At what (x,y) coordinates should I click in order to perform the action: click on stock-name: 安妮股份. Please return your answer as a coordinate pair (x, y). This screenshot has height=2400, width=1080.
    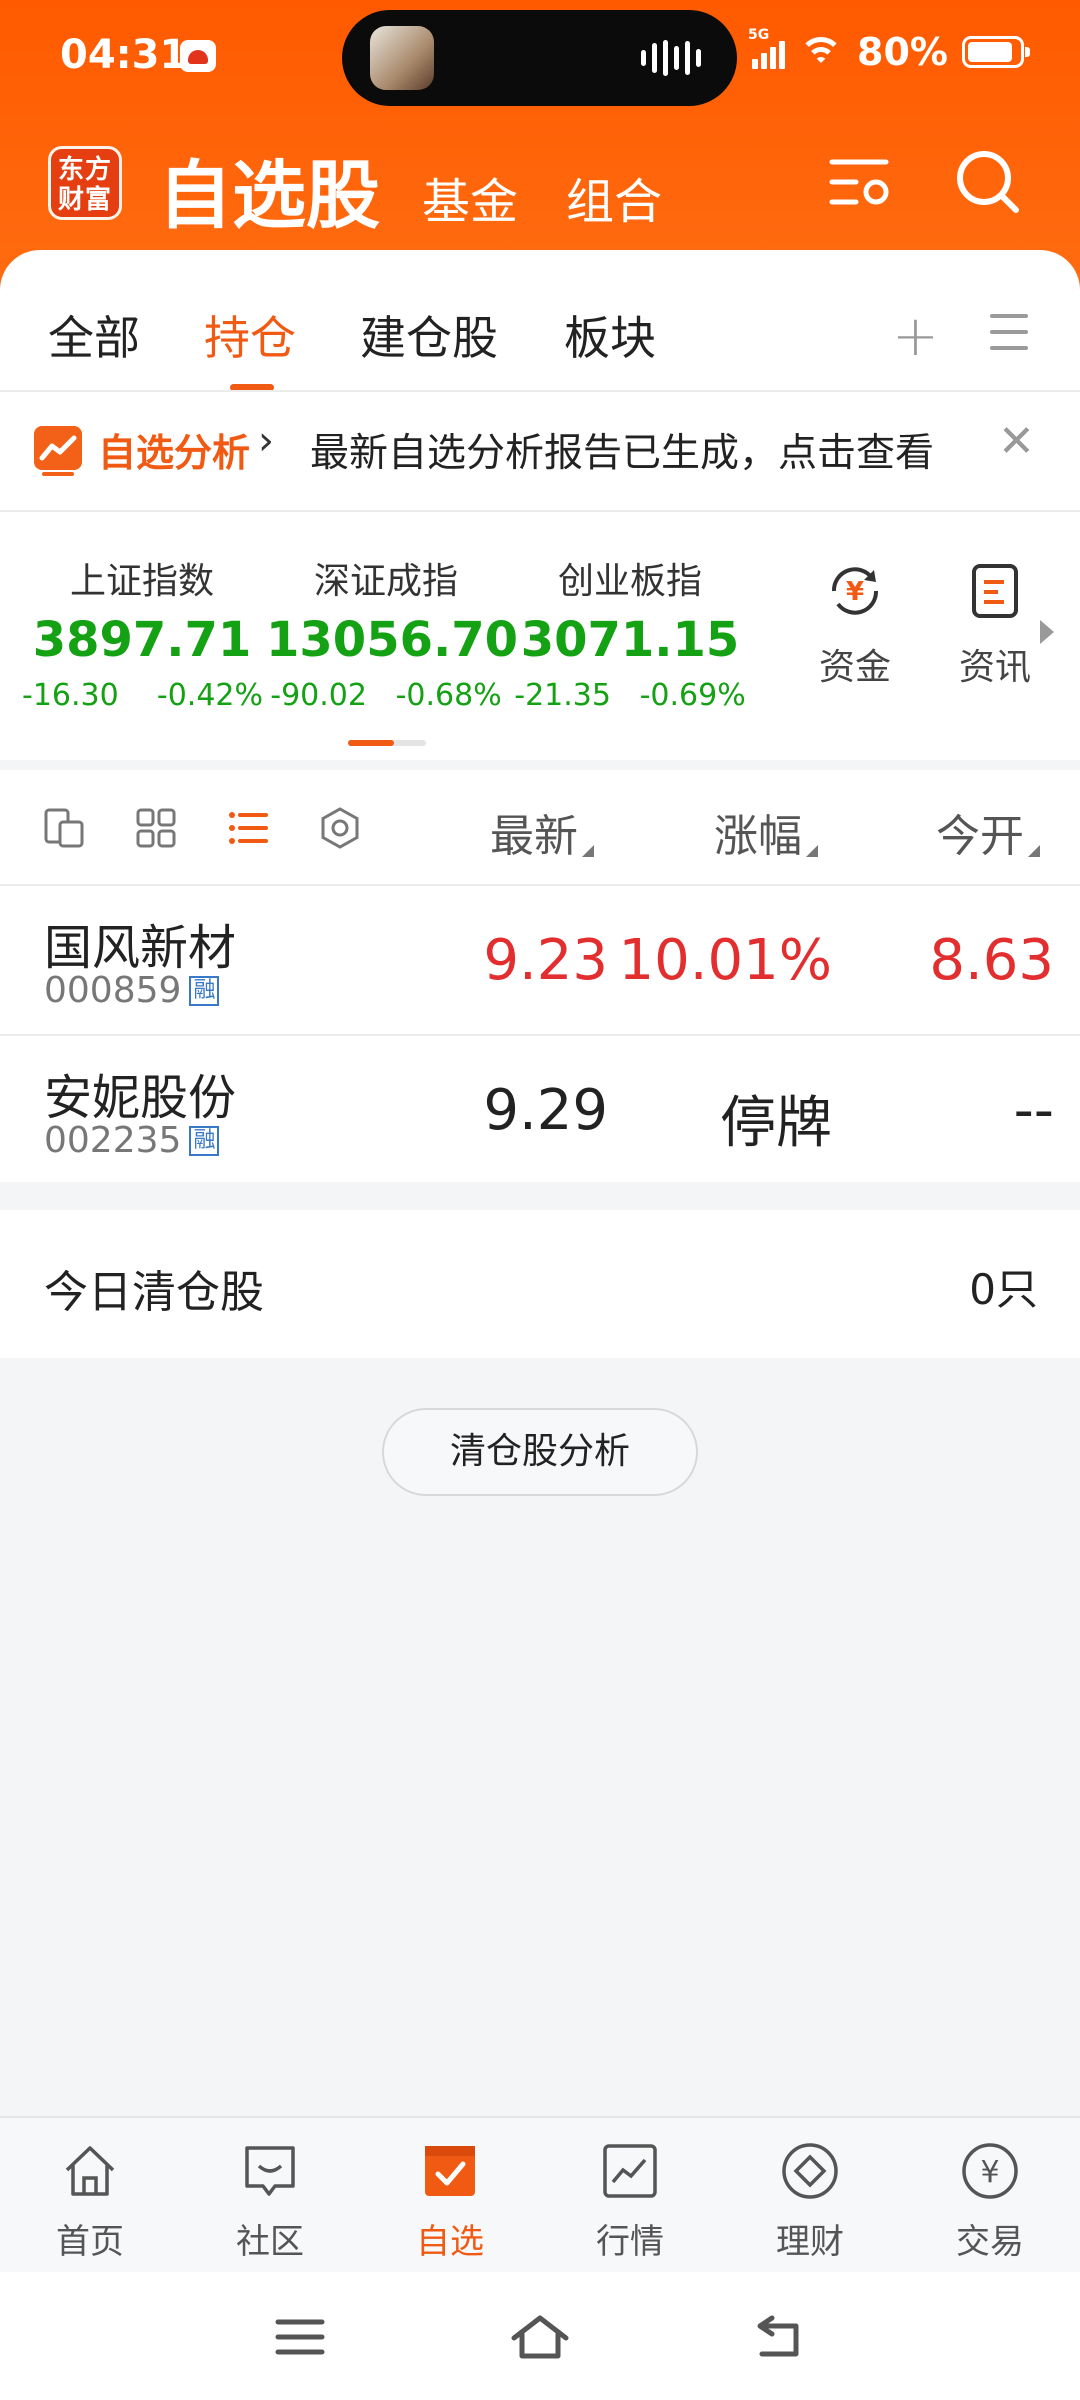
    Looking at the image, I should click on (140, 1098).